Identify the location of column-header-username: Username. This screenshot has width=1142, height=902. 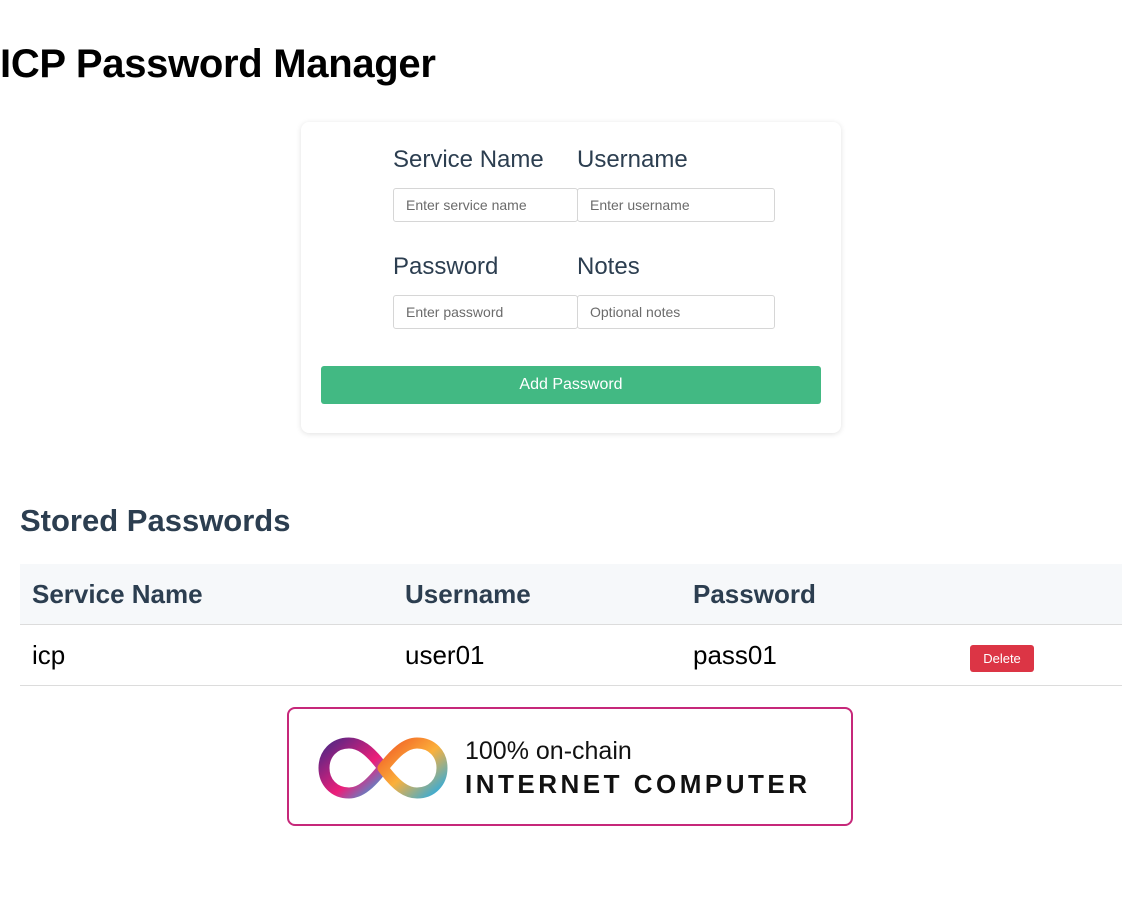
(537, 594).